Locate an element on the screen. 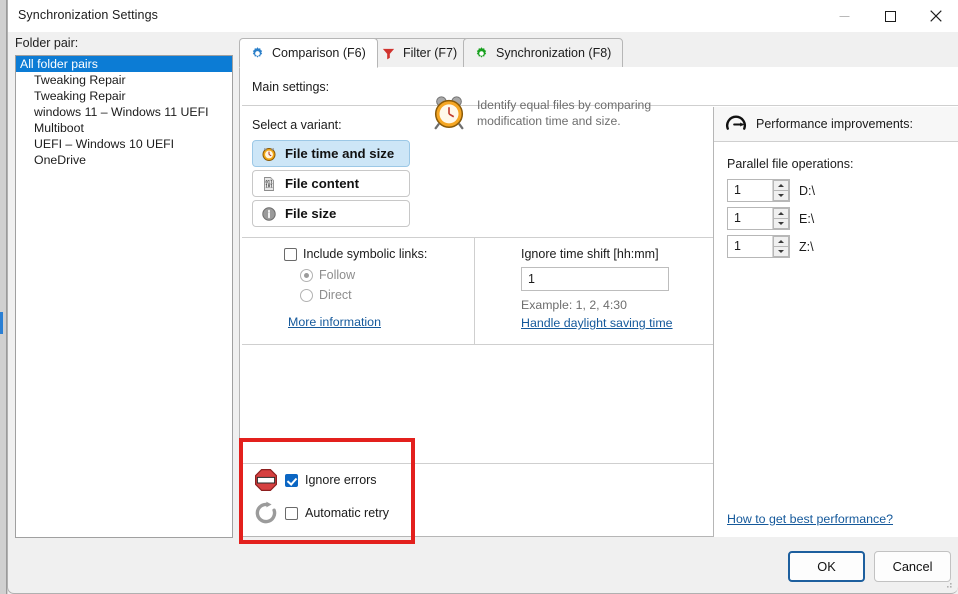  performance-header: Performance improvements: is located at coordinates (836, 124).